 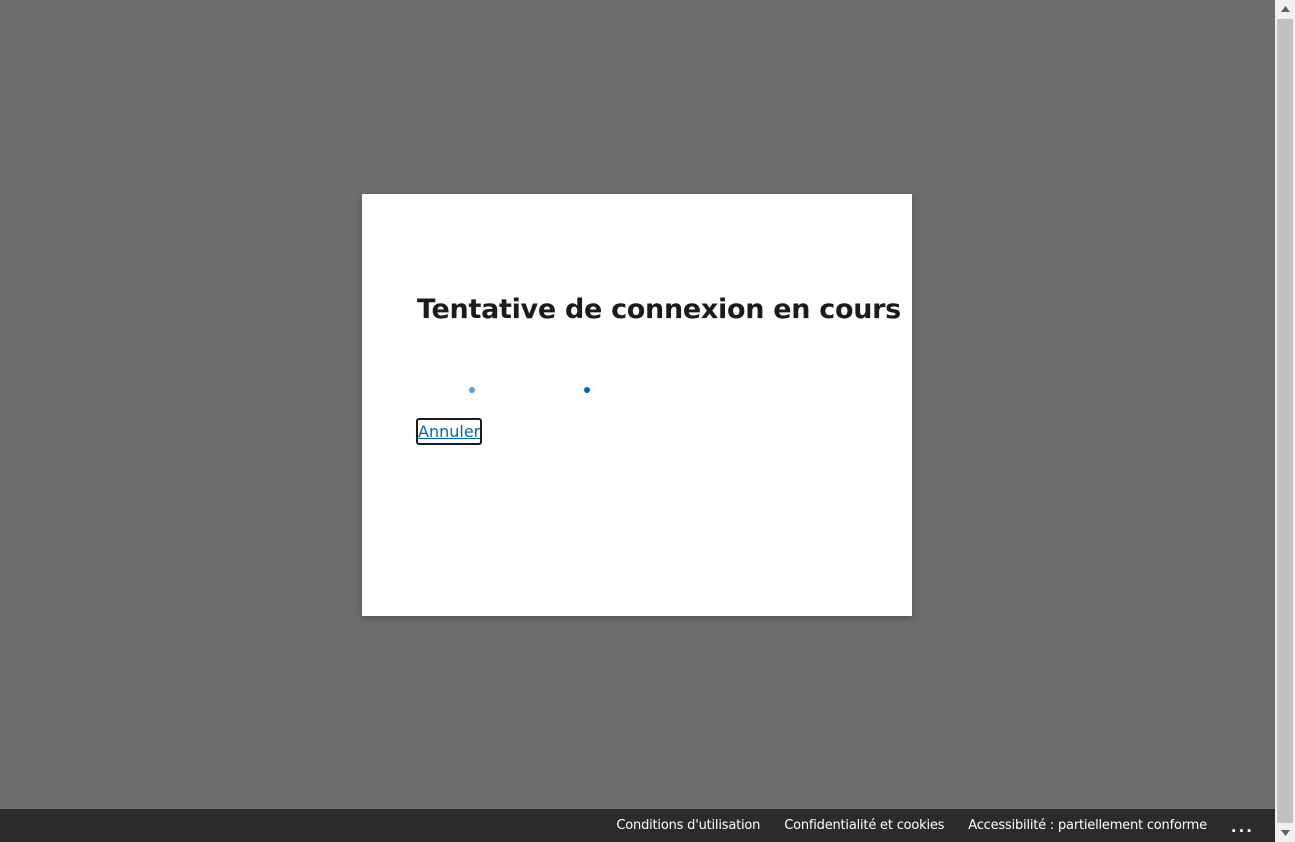 What do you see at coordinates (688, 825) in the screenshot?
I see `footer-link-terms: Conditions d'utilisation` at bounding box center [688, 825].